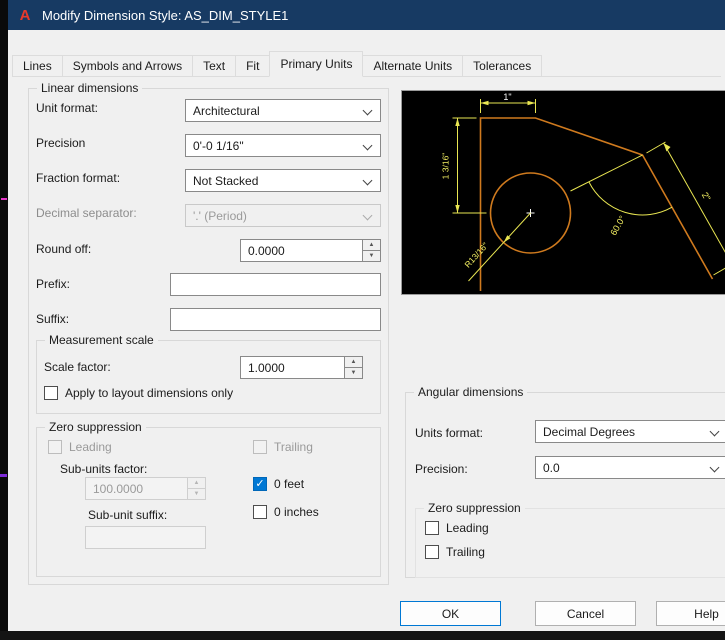 This screenshot has height=640, width=725. I want to click on dim-left-text: 1 3/16", so click(446, 166).